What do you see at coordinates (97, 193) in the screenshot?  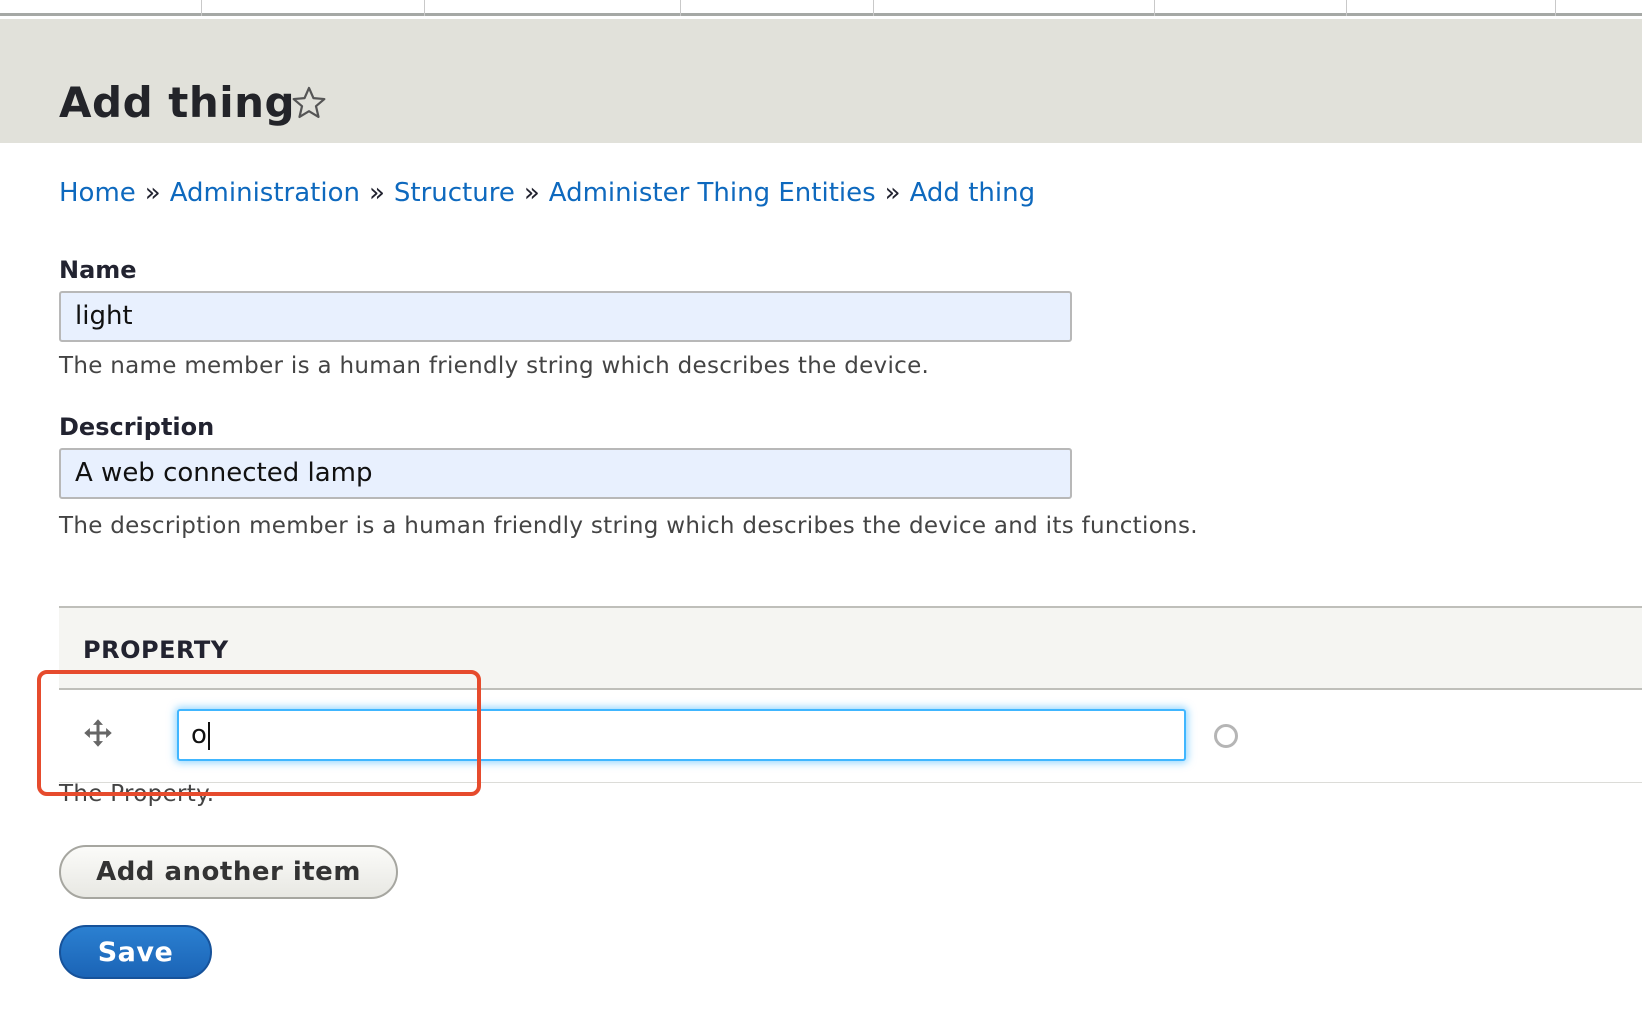 I see `breadcrumb-link-home: Home` at bounding box center [97, 193].